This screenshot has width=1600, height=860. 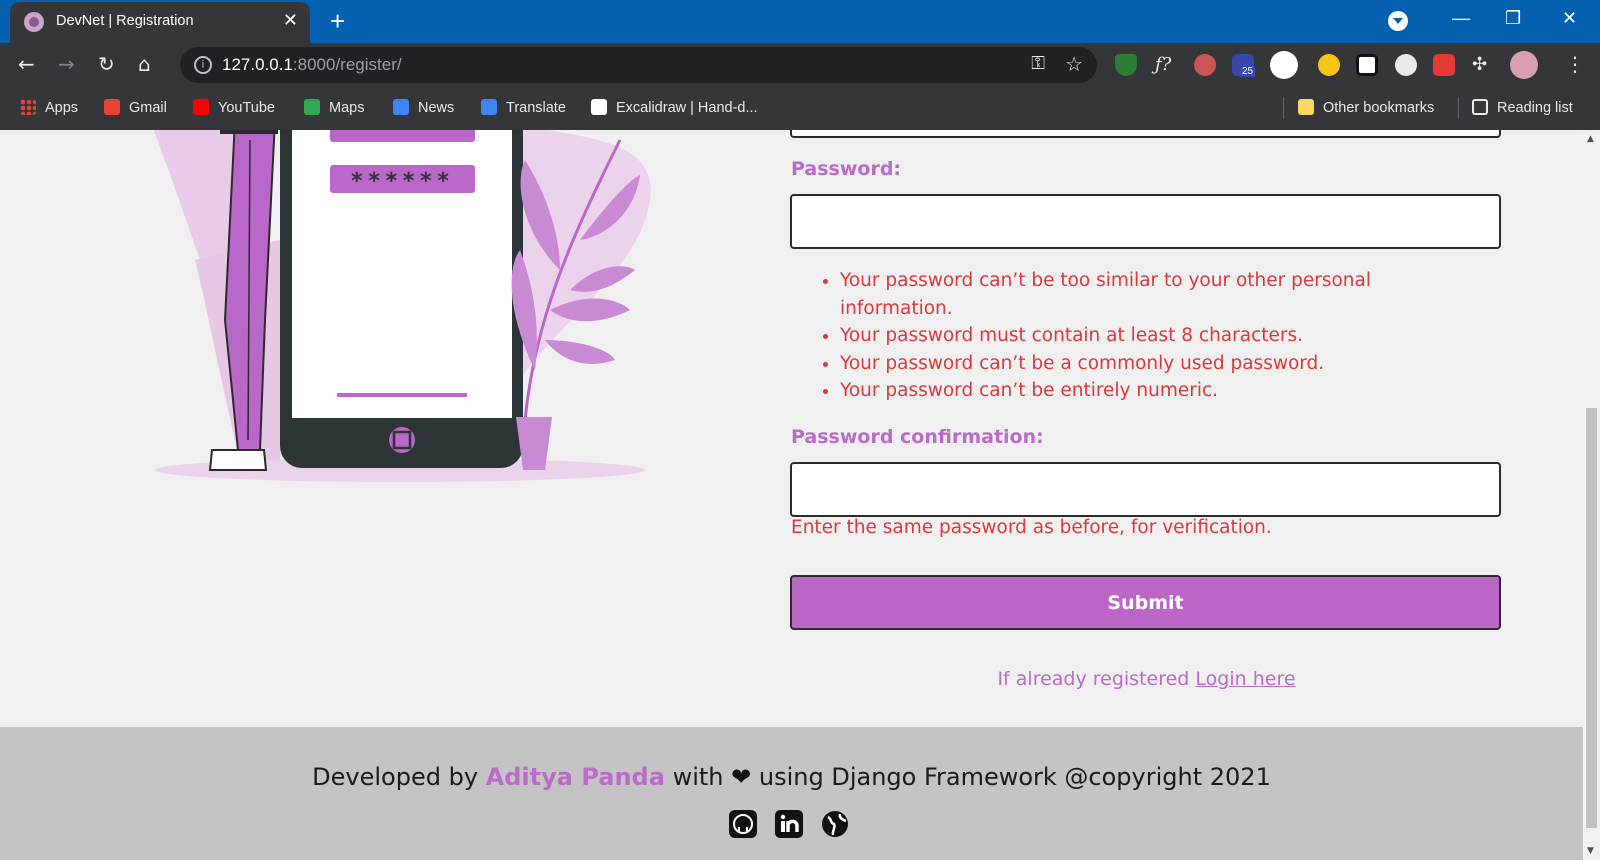 I want to click on gmail-icon, so click(x=112, y=107).